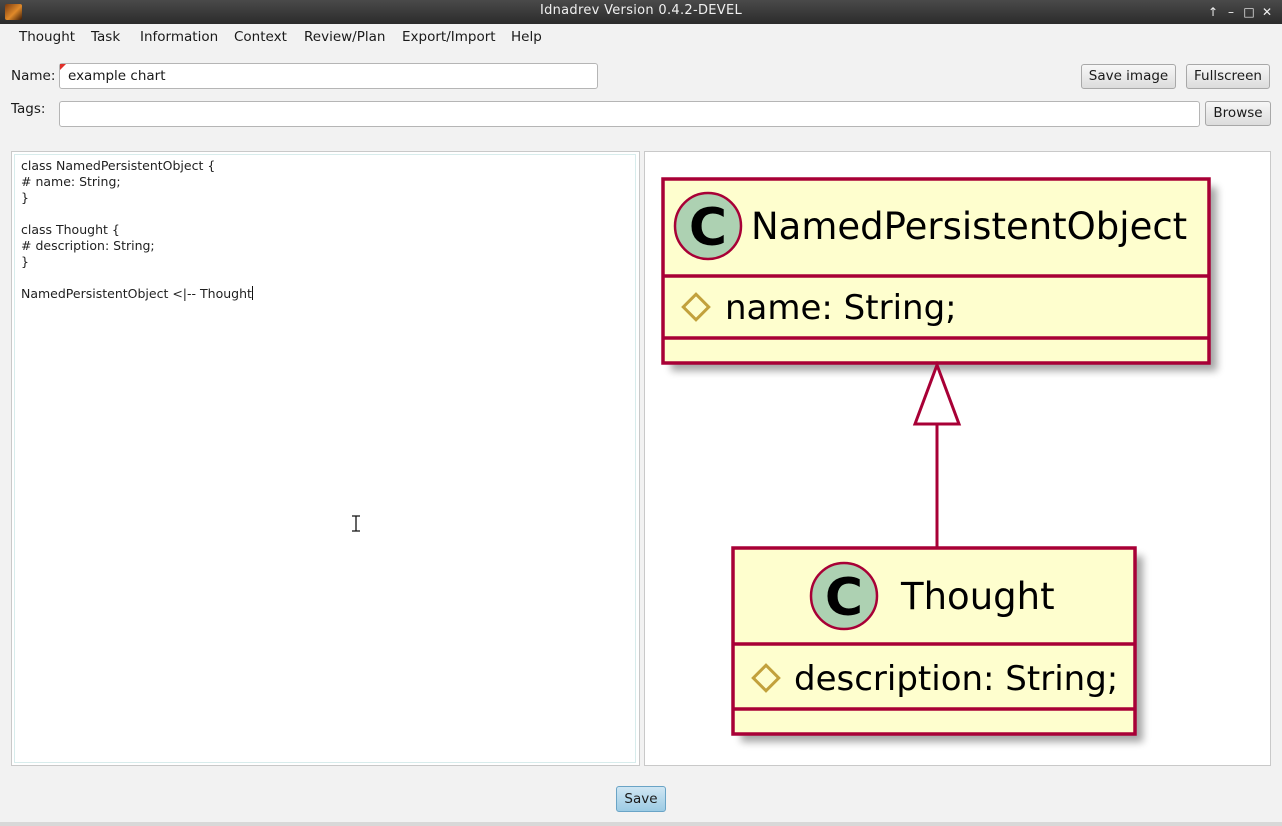 The width and height of the screenshot is (1282, 826). Describe the element at coordinates (937, 644) in the screenshot. I see `class-box-thought: C Thought description: String;` at that location.